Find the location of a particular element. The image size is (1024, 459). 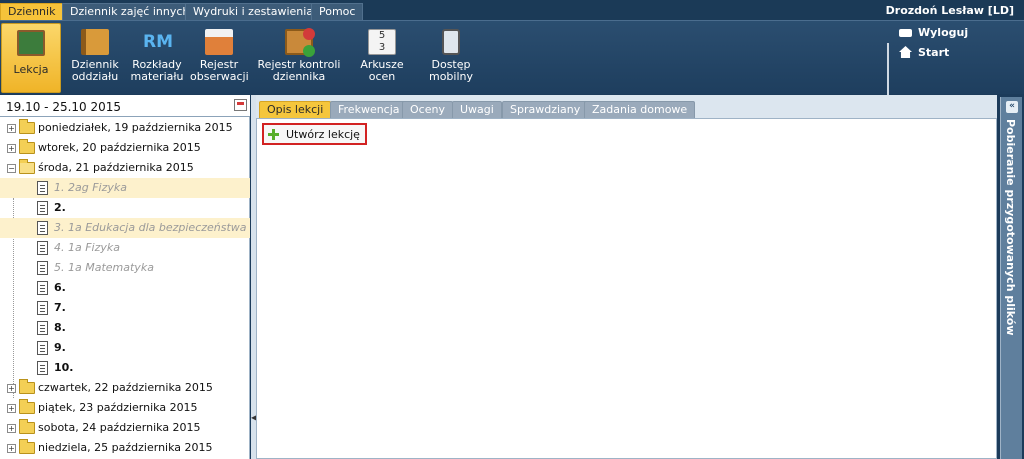

tab-uwagi: Uwagi is located at coordinates (477, 109).